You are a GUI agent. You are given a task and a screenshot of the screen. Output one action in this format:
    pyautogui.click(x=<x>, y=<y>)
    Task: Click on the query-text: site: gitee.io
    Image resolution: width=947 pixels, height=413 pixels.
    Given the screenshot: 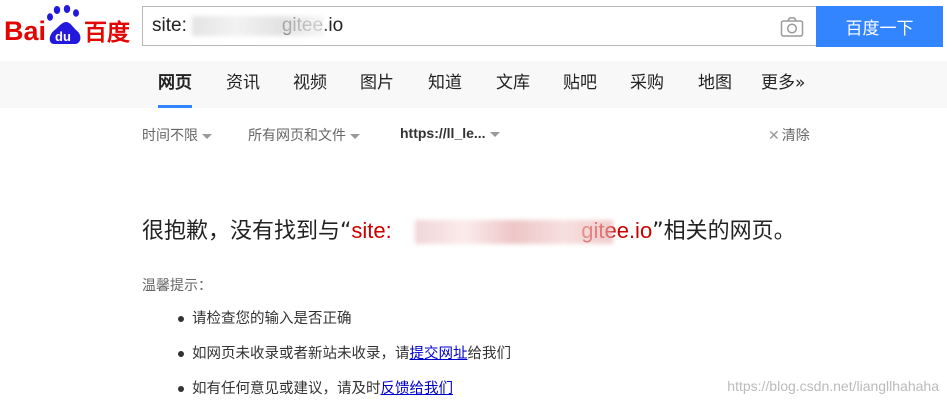 What is the action you would take?
    pyautogui.click(x=502, y=230)
    